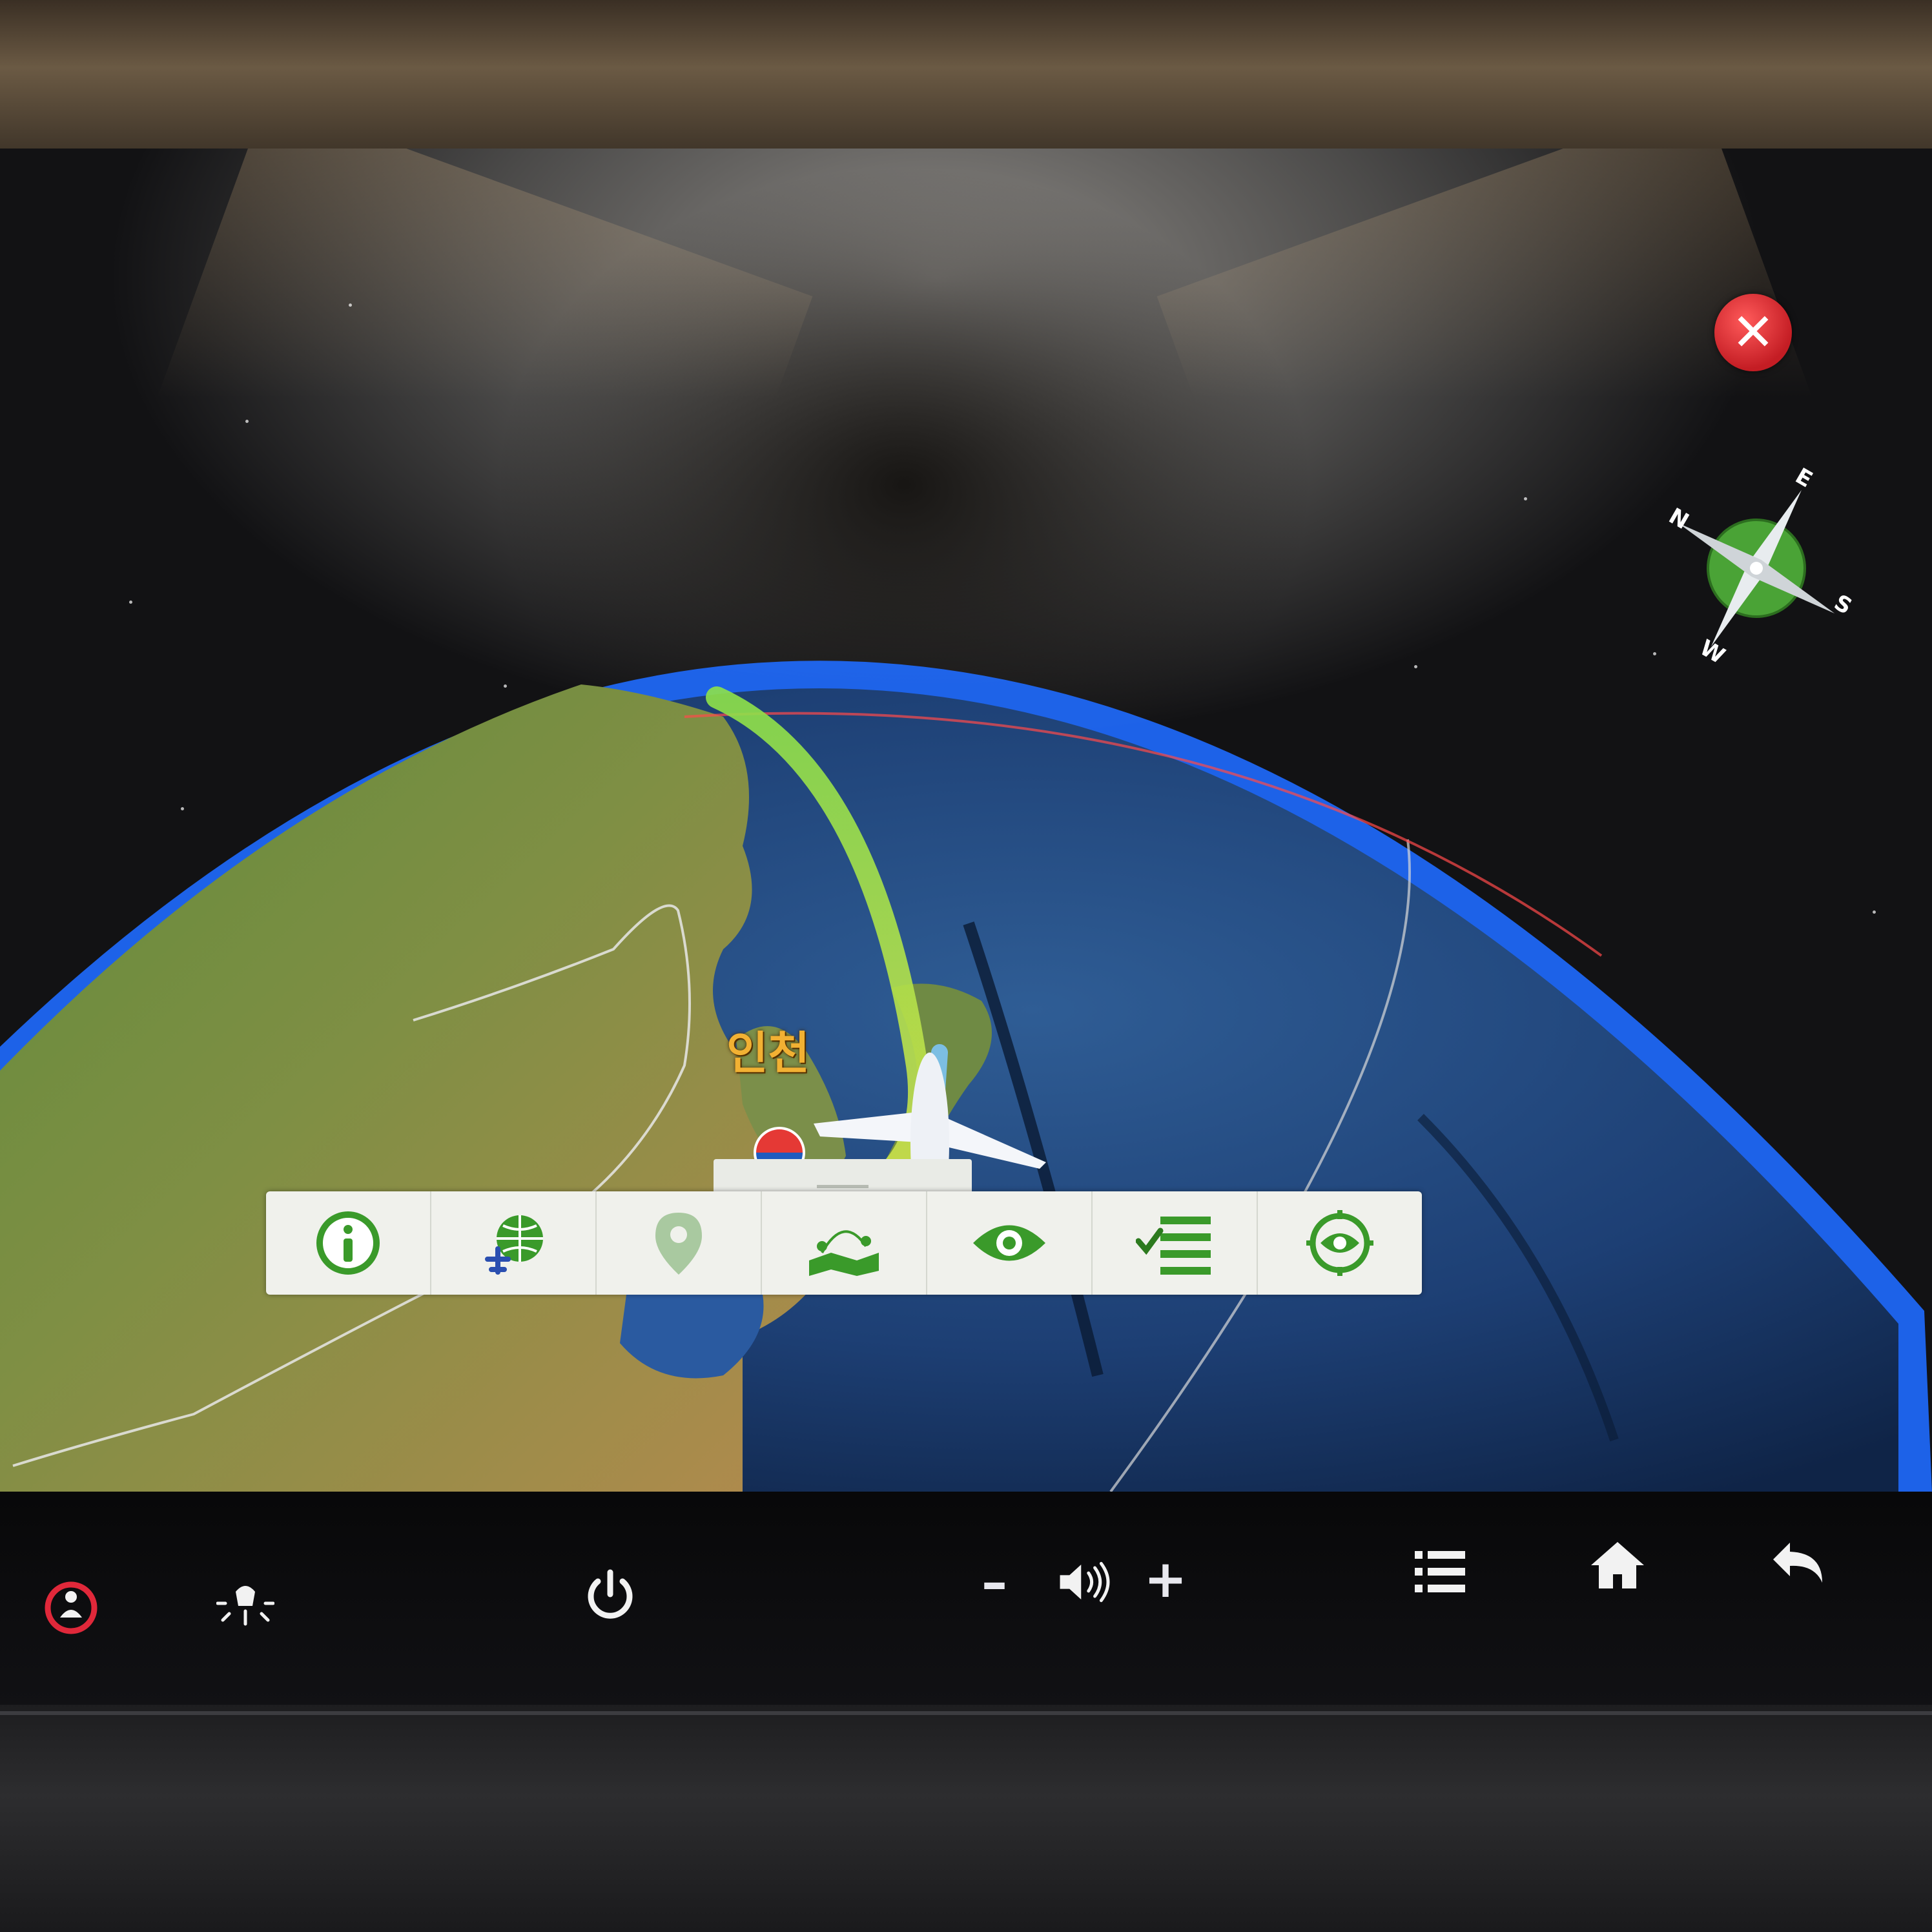 This screenshot has height=1932, width=1932. I want to click on checklist-button, so click(1175, 1243).